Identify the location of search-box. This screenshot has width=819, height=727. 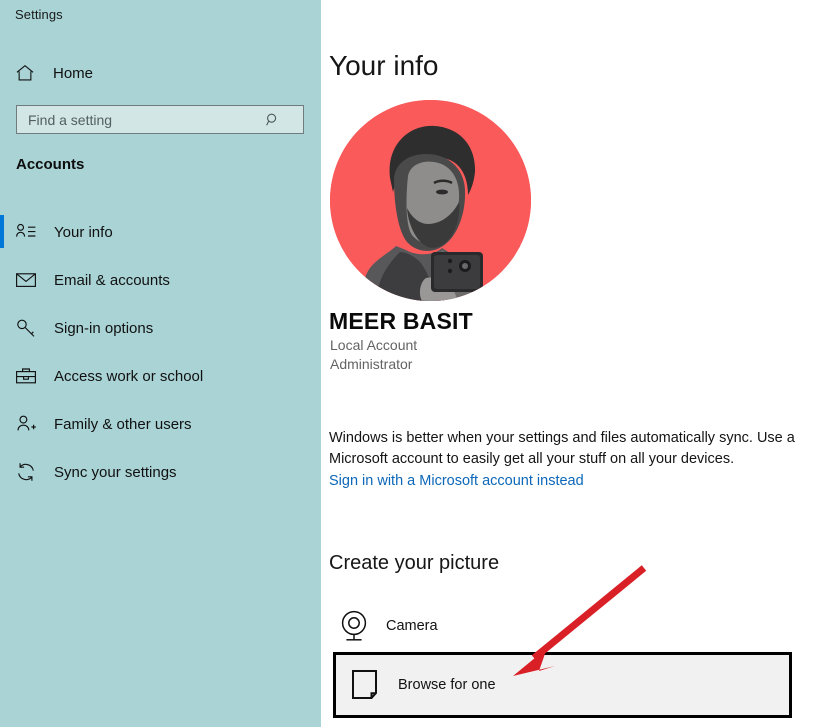
(160, 119).